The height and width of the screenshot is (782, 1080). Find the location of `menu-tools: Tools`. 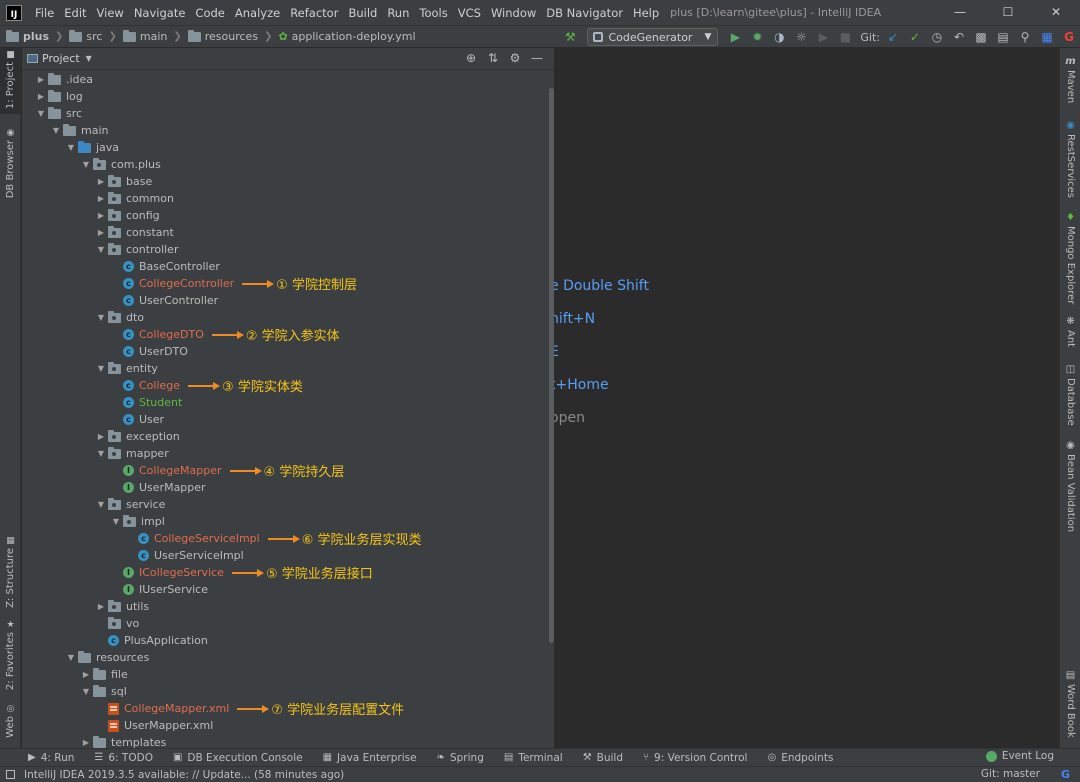

menu-tools: Tools is located at coordinates (433, 13).